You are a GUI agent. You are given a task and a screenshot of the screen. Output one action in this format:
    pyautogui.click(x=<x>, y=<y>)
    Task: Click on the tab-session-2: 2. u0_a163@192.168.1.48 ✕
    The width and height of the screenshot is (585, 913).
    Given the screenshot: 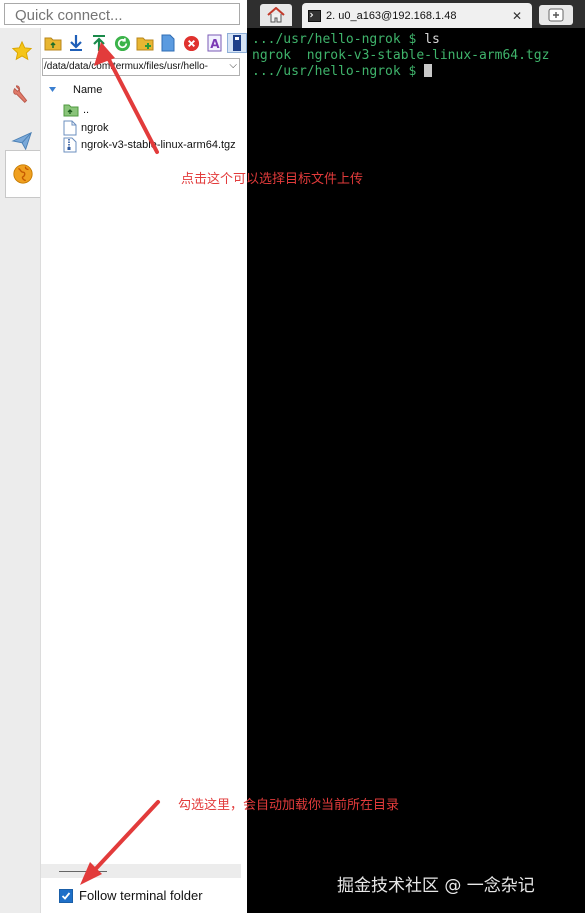 What is the action you would take?
    pyautogui.click(x=417, y=15)
    